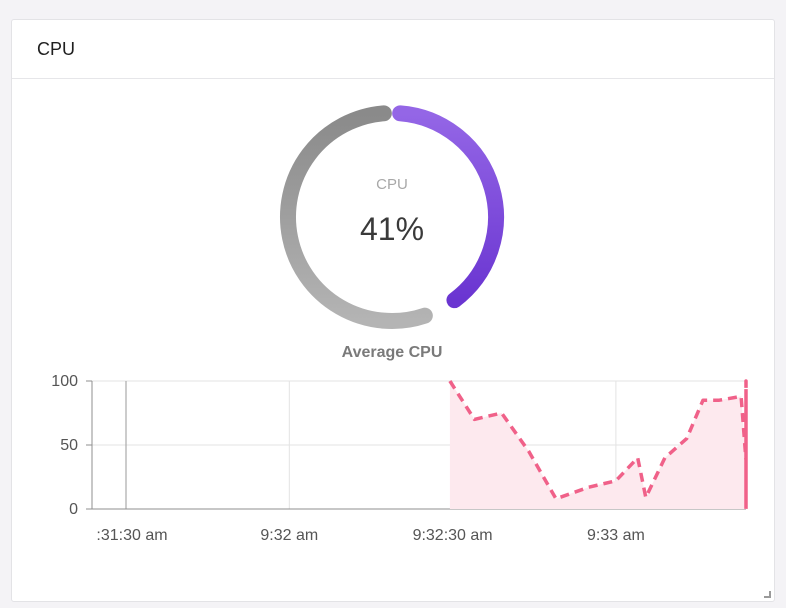  I want to click on cpu-gauge: CPU 41%, so click(392, 225).